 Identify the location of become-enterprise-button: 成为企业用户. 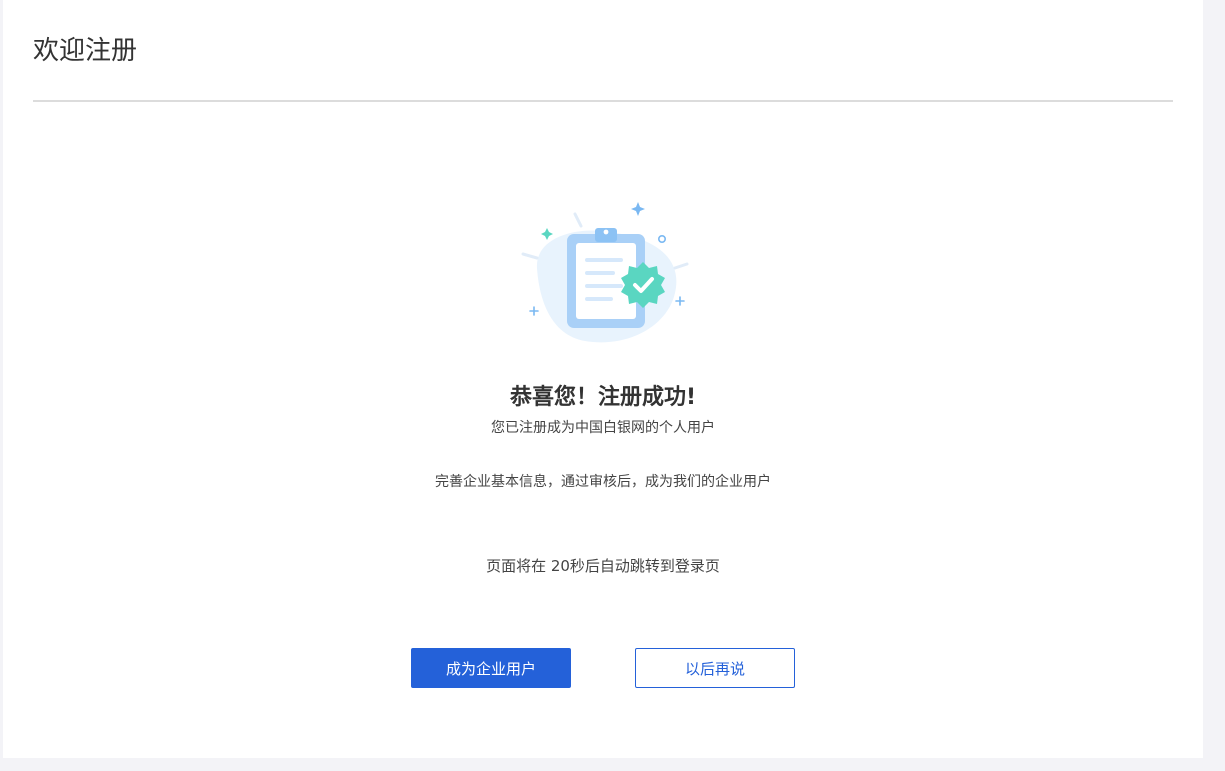
(491, 668).